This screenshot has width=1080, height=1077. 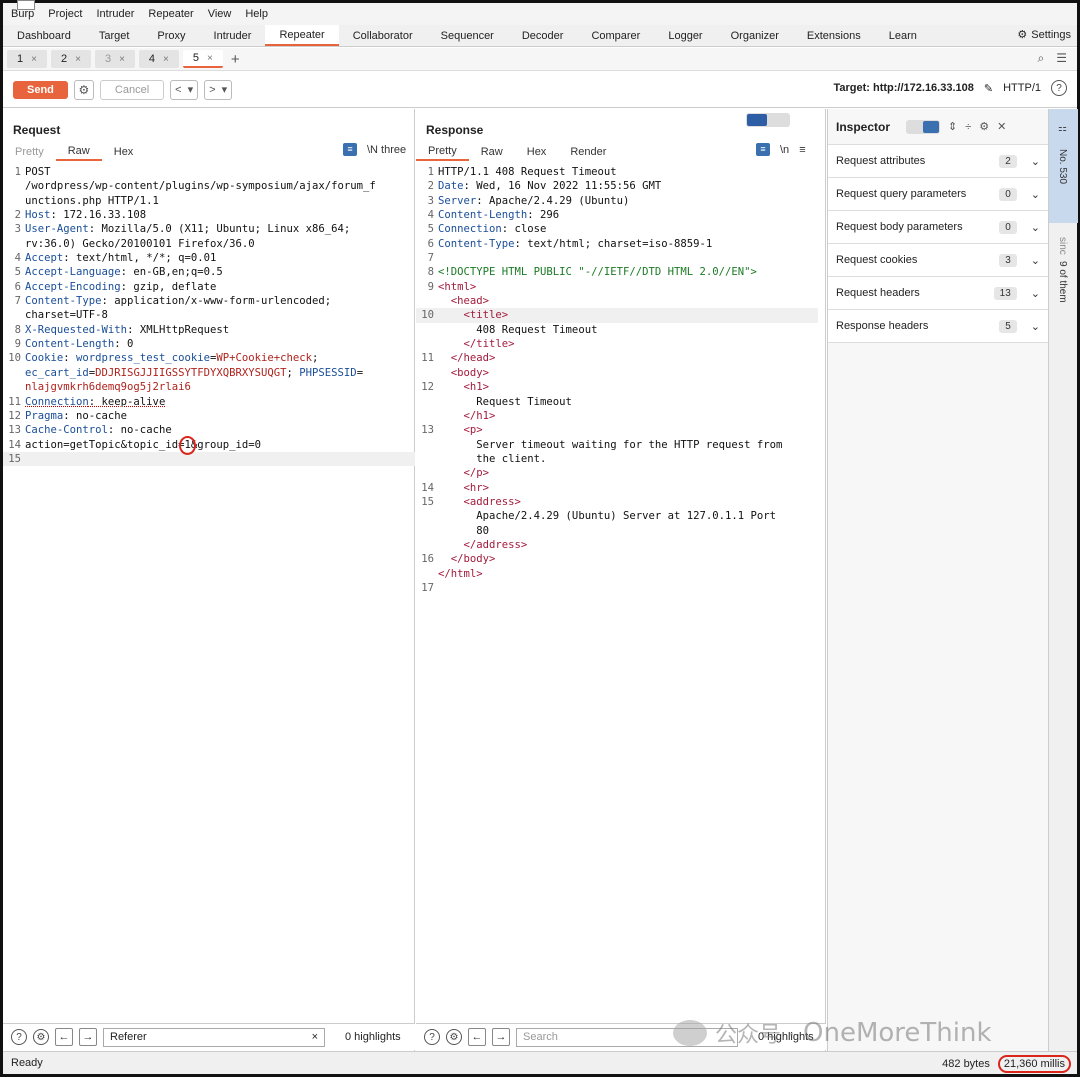 What do you see at coordinates (202, 59) in the screenshot?
I see `request-tab-5: 5 ×` at bounding box center [202, 59].